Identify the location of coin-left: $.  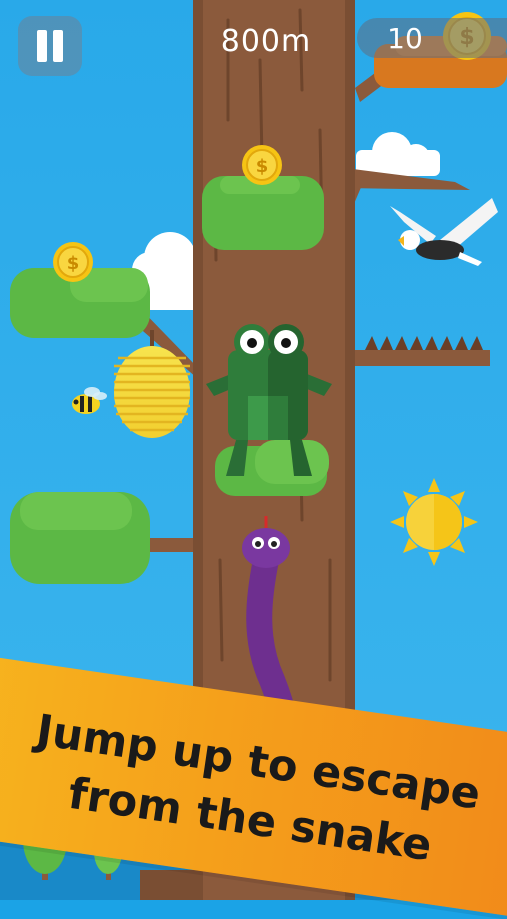
(73, 262).